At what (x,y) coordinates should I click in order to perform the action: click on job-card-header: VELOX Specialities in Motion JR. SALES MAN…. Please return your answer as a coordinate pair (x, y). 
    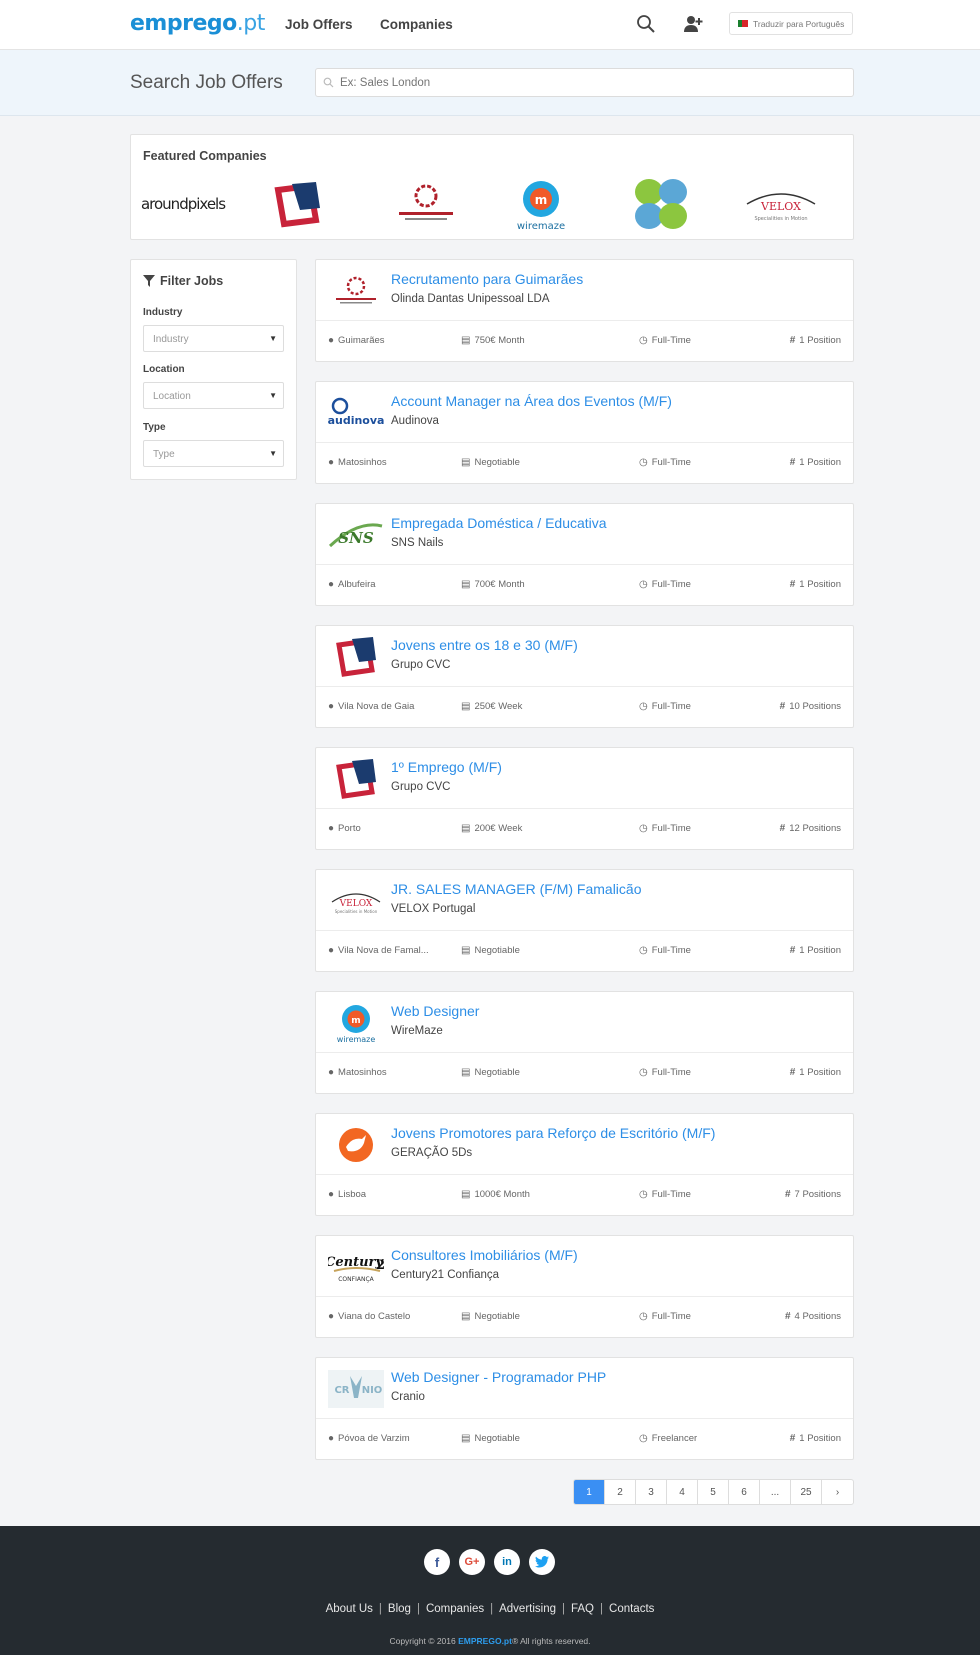
    Looking at the image, I should click on (584, 900).